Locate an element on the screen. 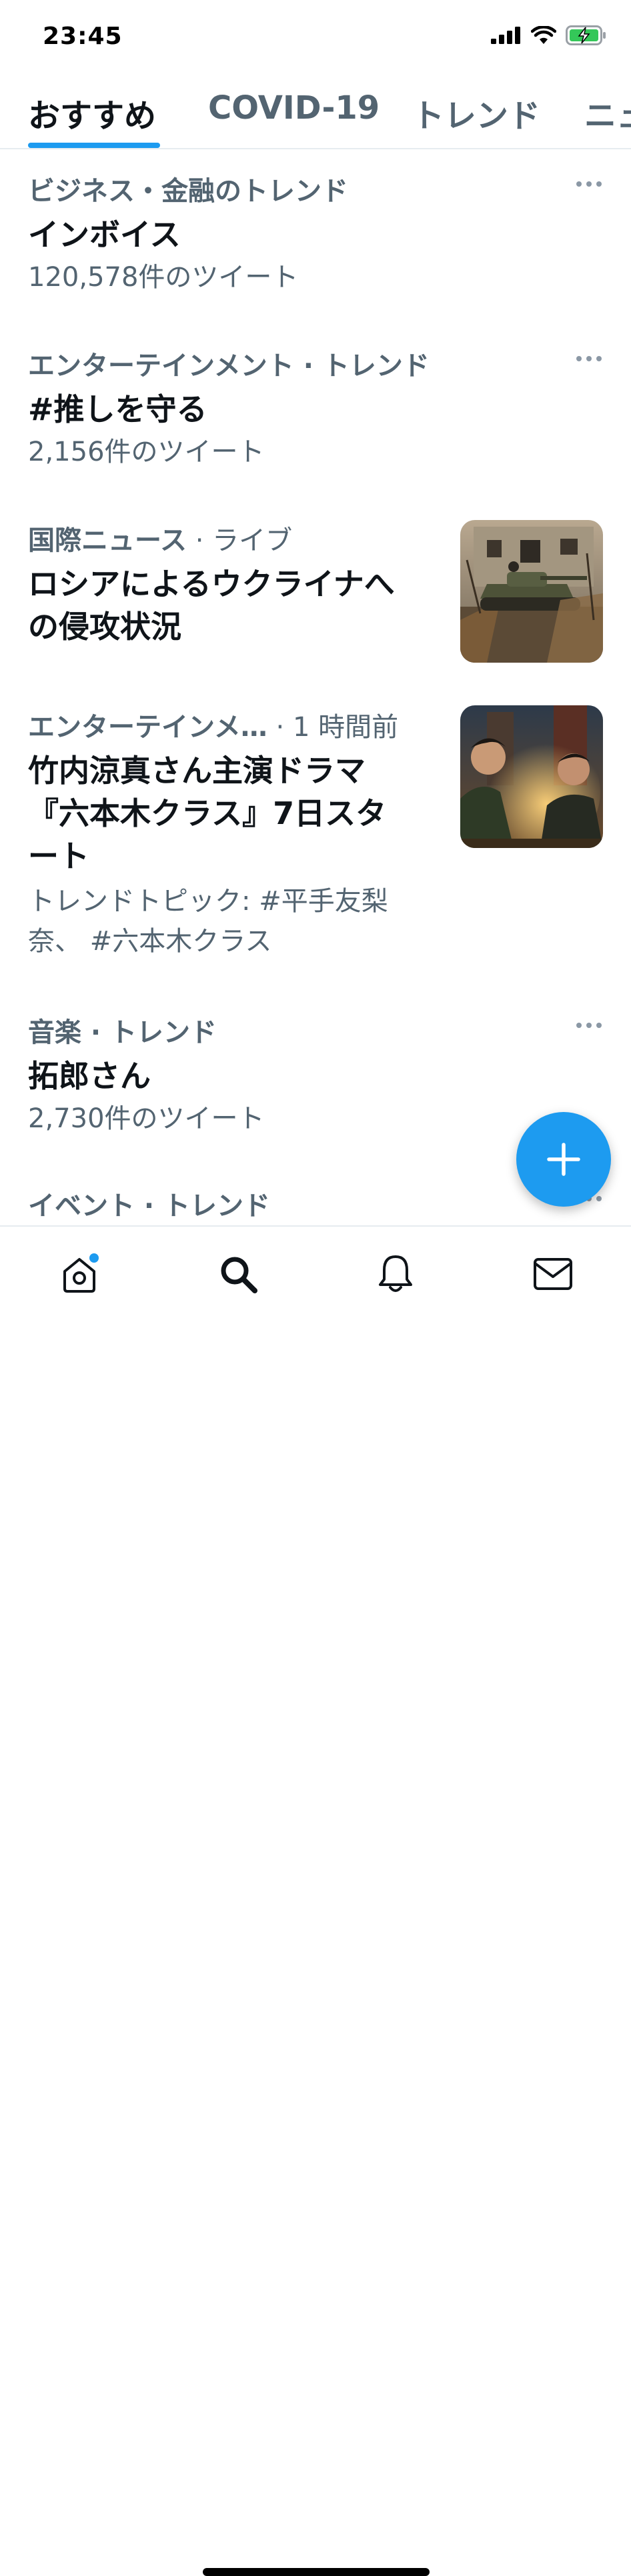 The height and width of the screenshot is (2576, 631). compose-tweet-button is located at coordinates (563, 1159).